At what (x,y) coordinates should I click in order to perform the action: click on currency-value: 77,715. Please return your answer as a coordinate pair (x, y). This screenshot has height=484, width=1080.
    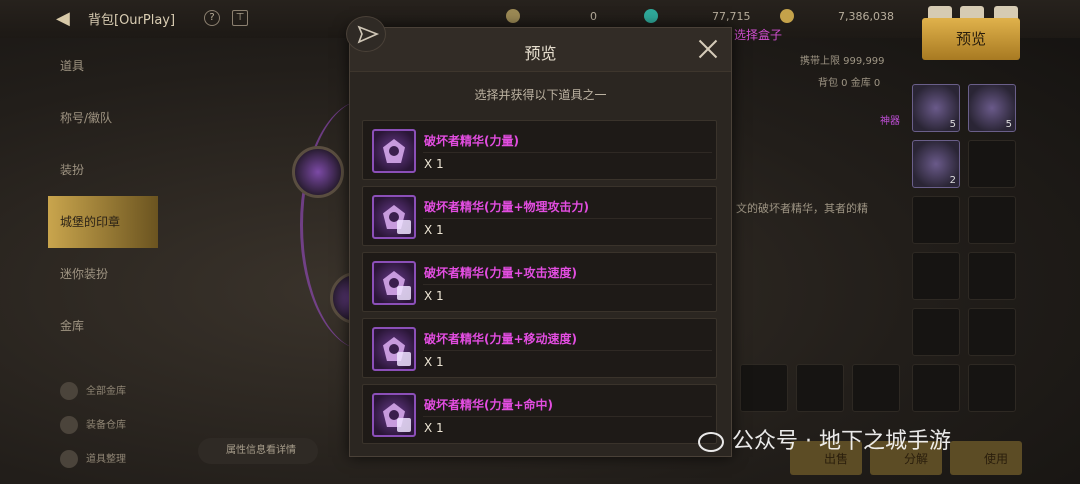
    Looking at the image, I should click on (731, 16).